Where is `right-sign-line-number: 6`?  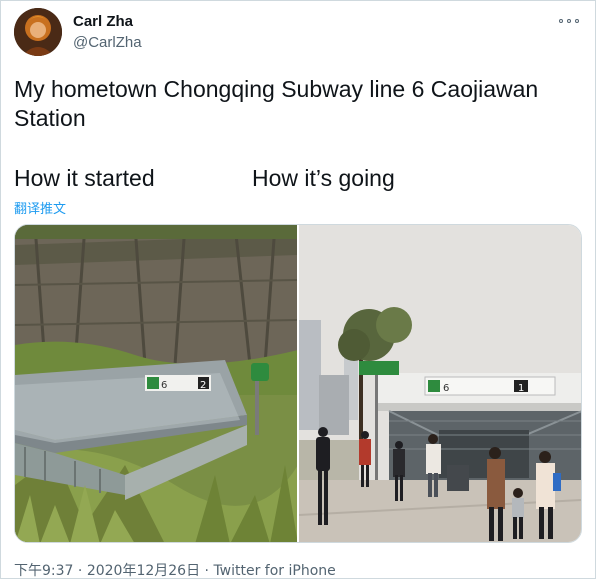 right-sign-line-number: 6 is located at coordinates (446, 388).